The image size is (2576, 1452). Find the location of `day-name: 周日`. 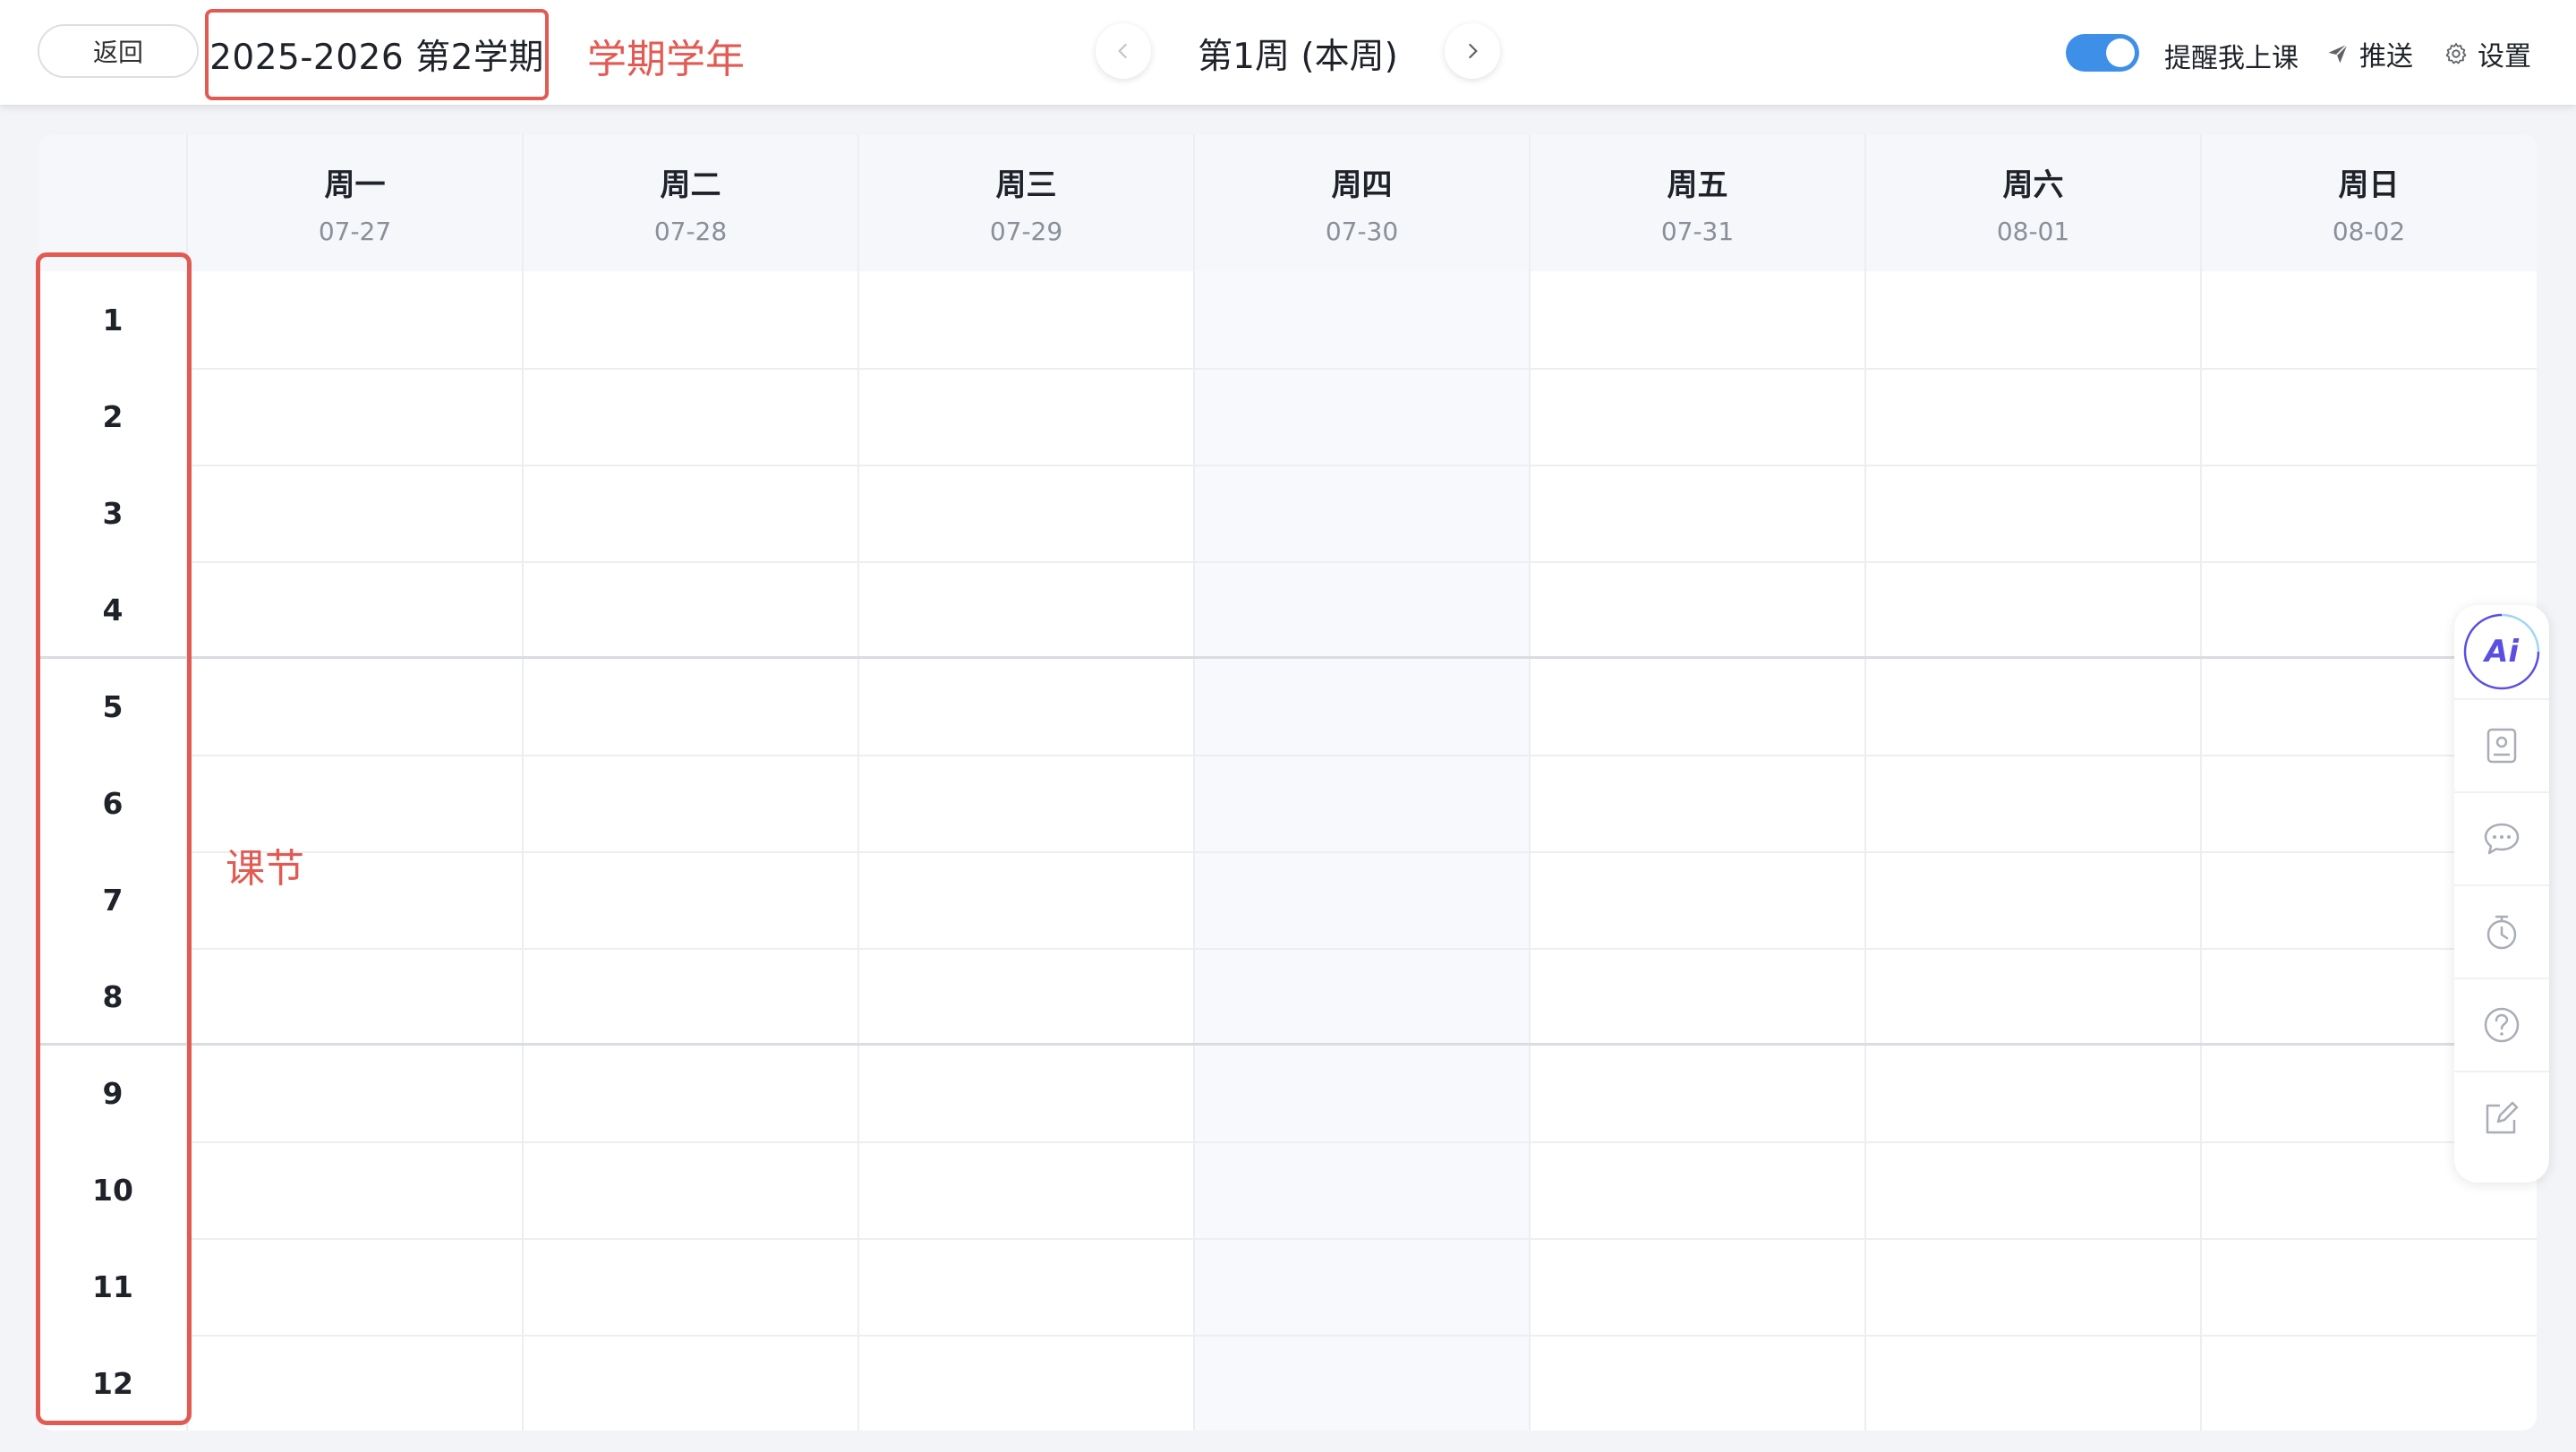

day-name: 周日 is located at coordinates (2369, 185).